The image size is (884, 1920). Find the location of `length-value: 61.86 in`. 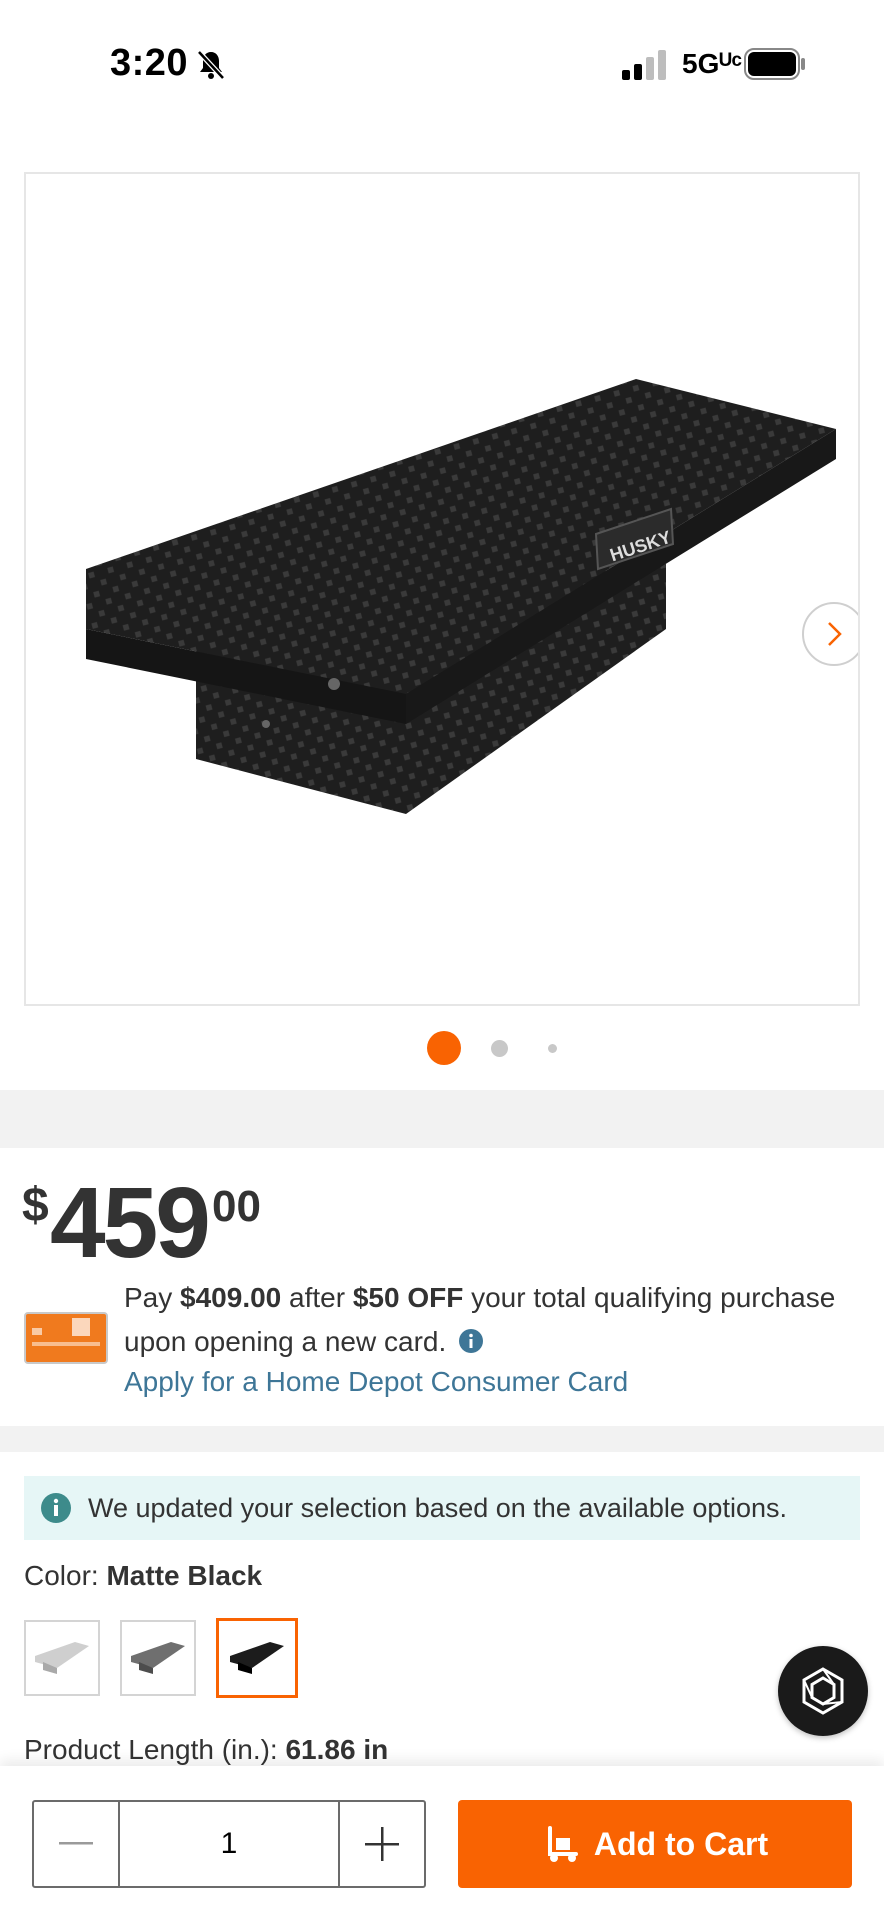

length-value: 61.86 in is located at coordinates (337, 1749).